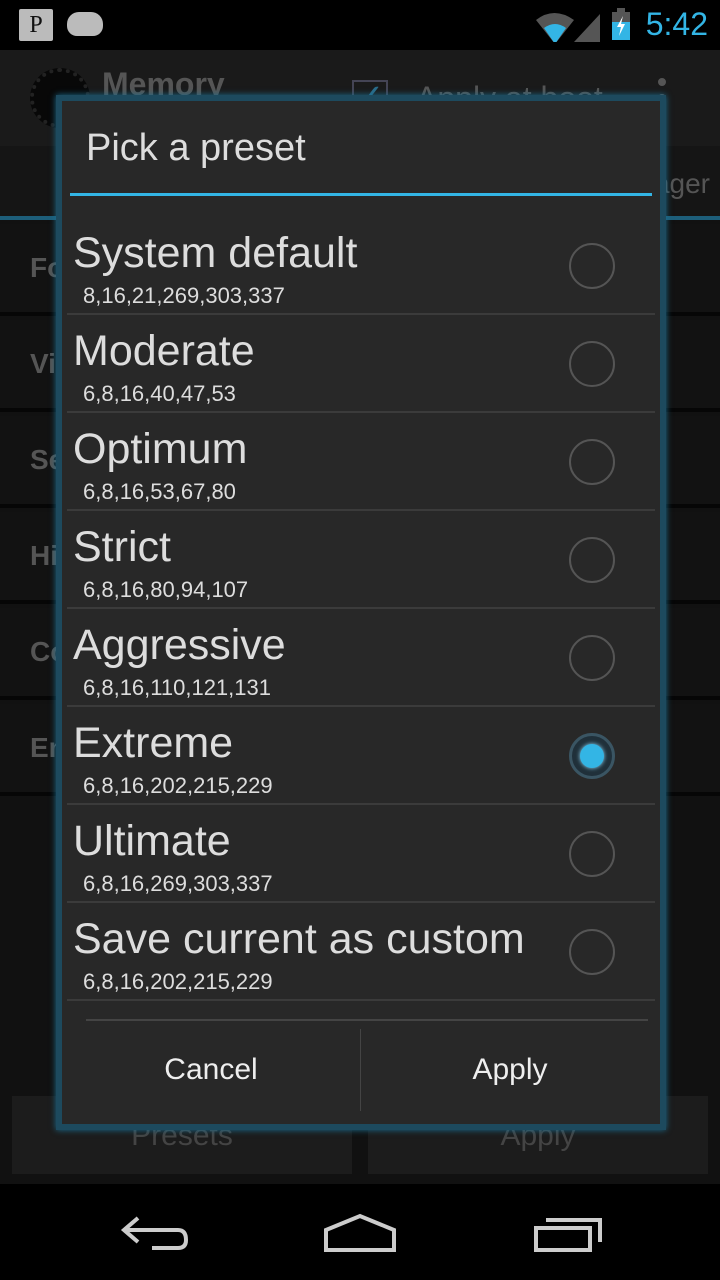 The width and height of the screenshot is (720, 1280). What do you see at coordinates (361, 560) in the screenshot?
I see `preset-option: Strict 6,8,16,80,94,107` at bounding box center [361, 560].